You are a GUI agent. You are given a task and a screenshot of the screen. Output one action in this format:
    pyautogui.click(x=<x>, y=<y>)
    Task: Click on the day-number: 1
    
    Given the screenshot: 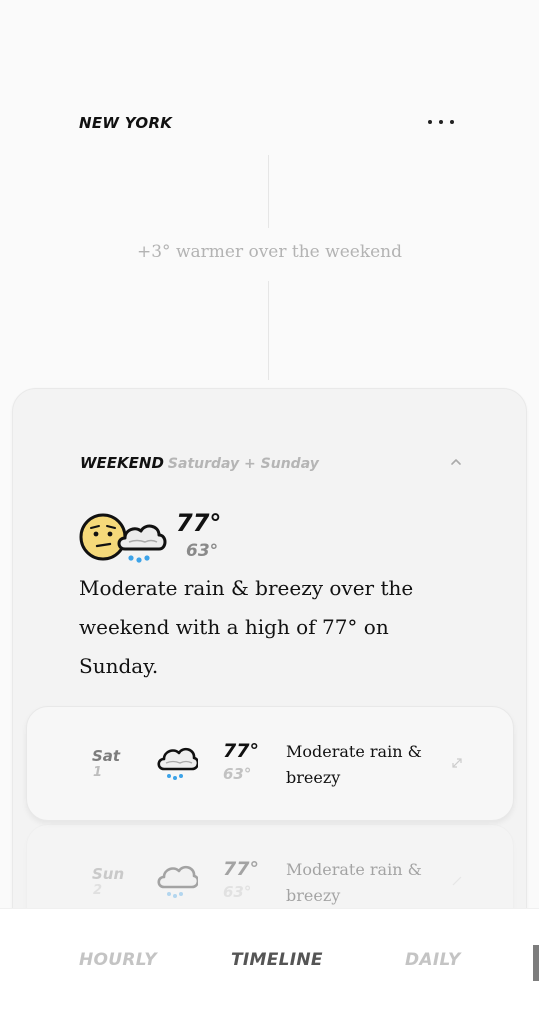 What is the action you would take?
    pyautogui.click(x=98, y=772)
    